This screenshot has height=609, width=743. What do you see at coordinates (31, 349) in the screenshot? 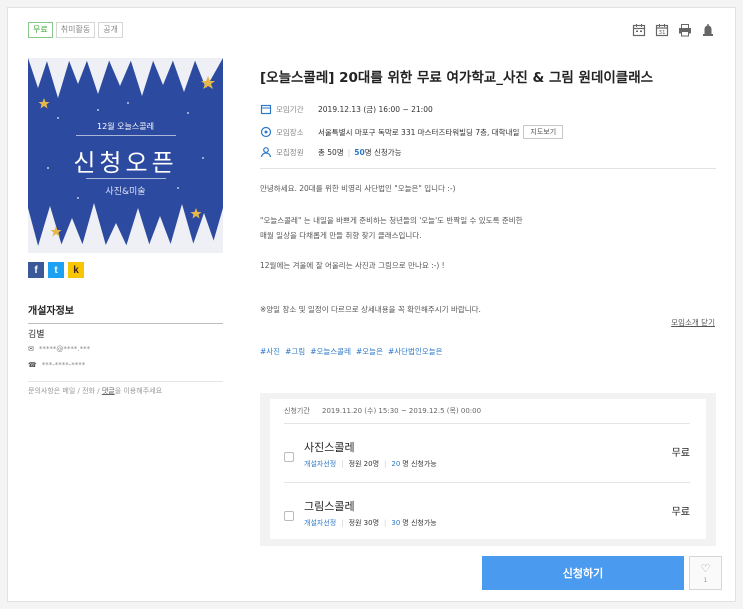
I see `mail-icon: ✉` at bounding box center [31, 349].